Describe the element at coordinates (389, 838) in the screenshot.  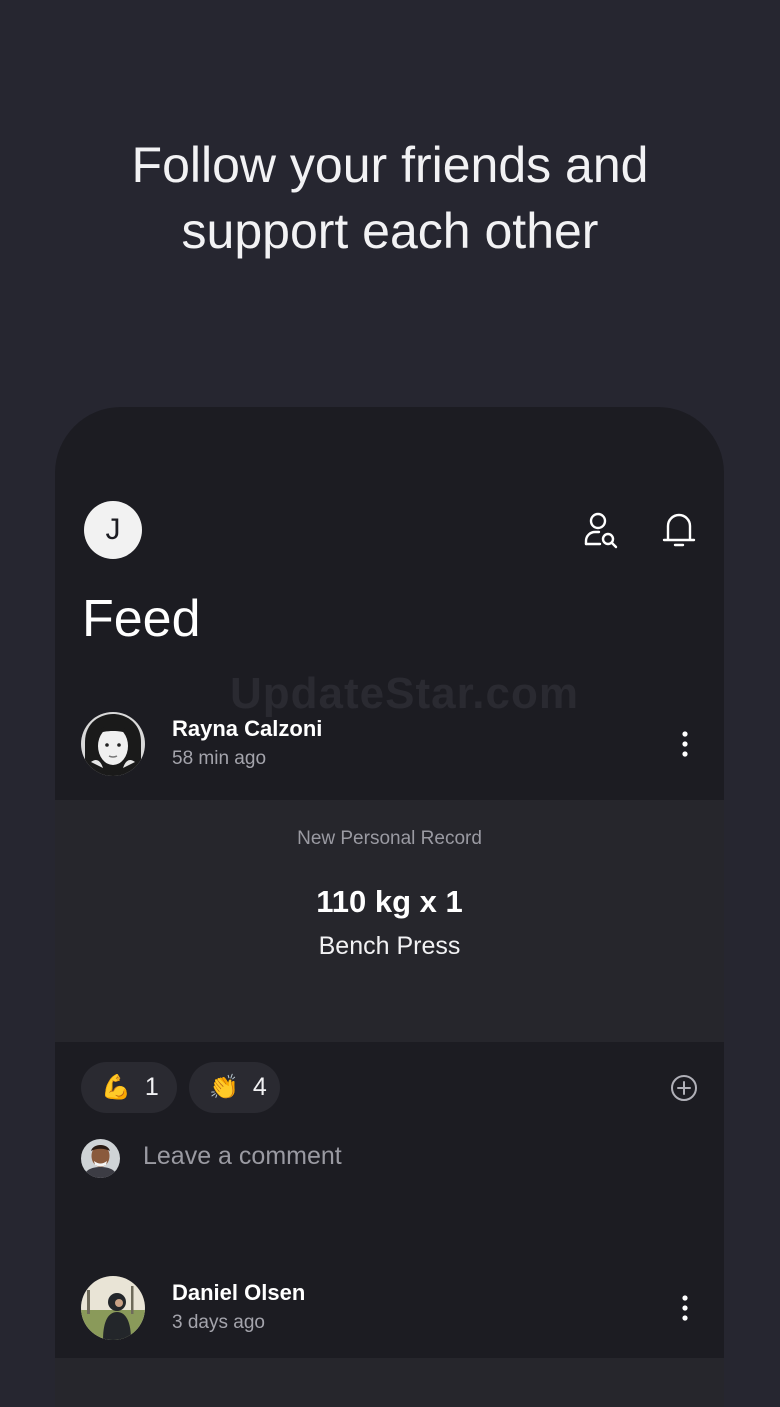
I see `record-label: New Personal Record` at that location.